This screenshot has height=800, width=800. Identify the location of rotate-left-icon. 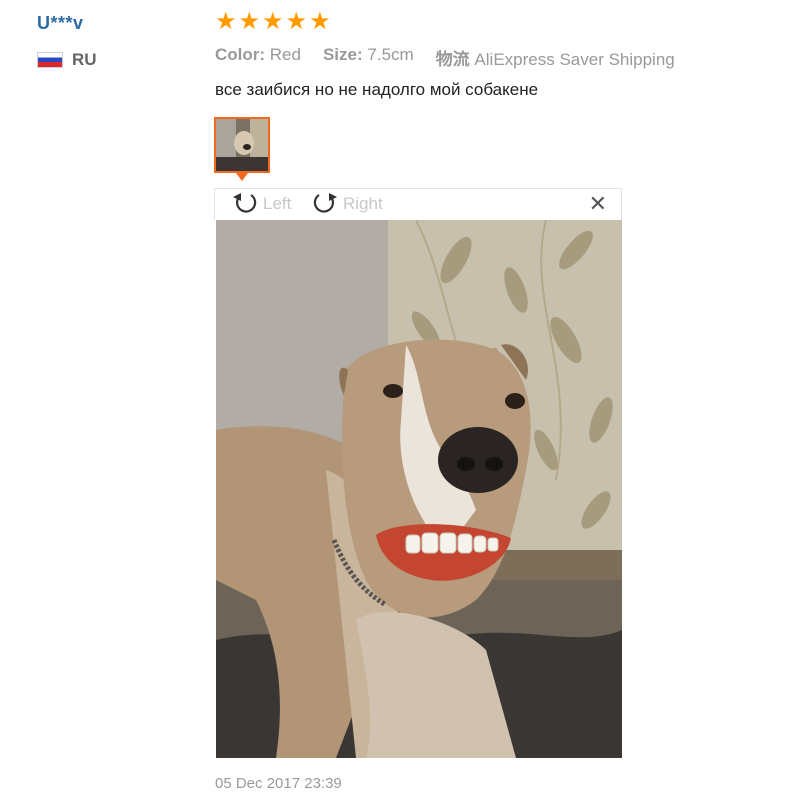
(245, 203).